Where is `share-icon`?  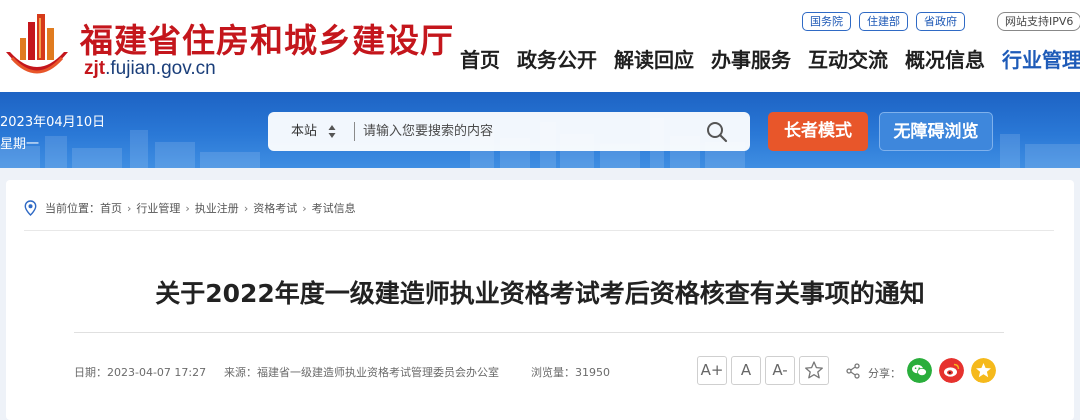
share-icon is located at coordinates (853, 371).